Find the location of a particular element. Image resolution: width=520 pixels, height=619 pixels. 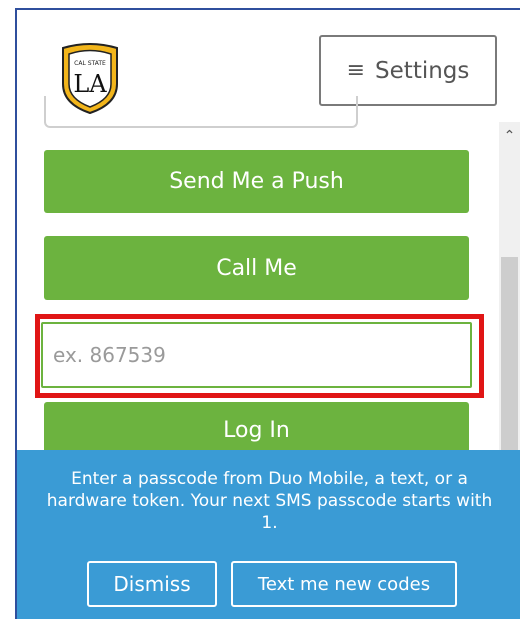

call-me-button: Call Me is located at coordinates (256, 268).